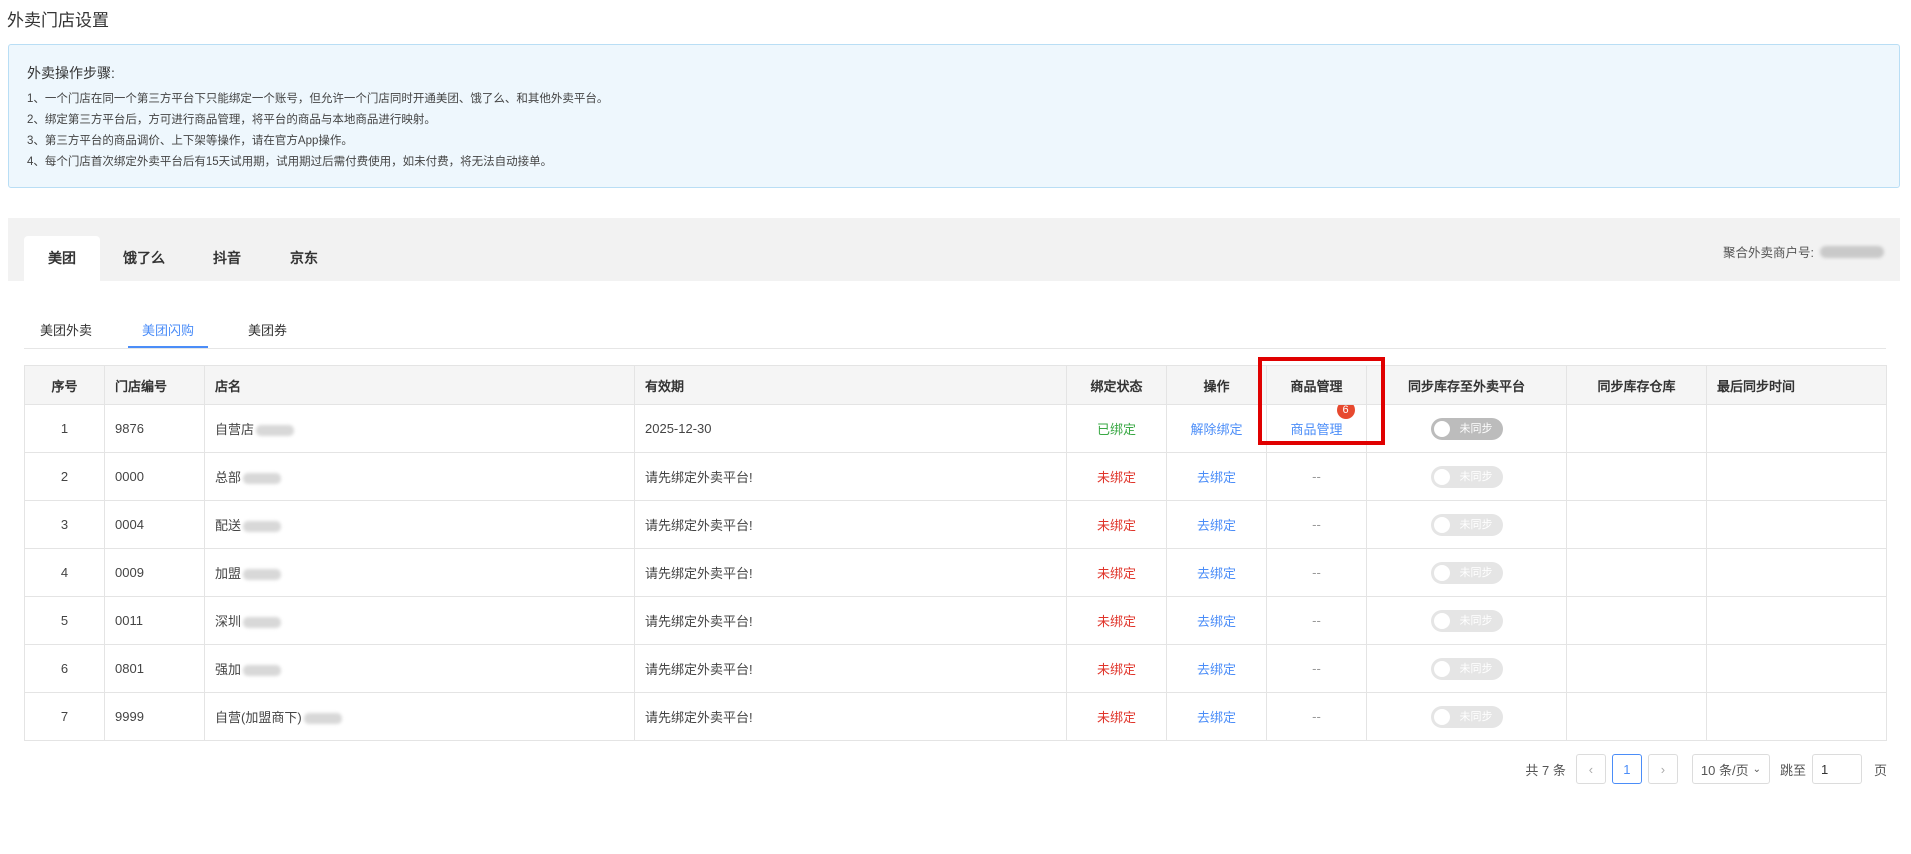 Image resolution: width=1911 pixels, height=854 pixels. What do you see at coordinates (1796, 385) in the screenshot?
I see `col-header: 最后同步时间` at bounding box center [1796, 385].